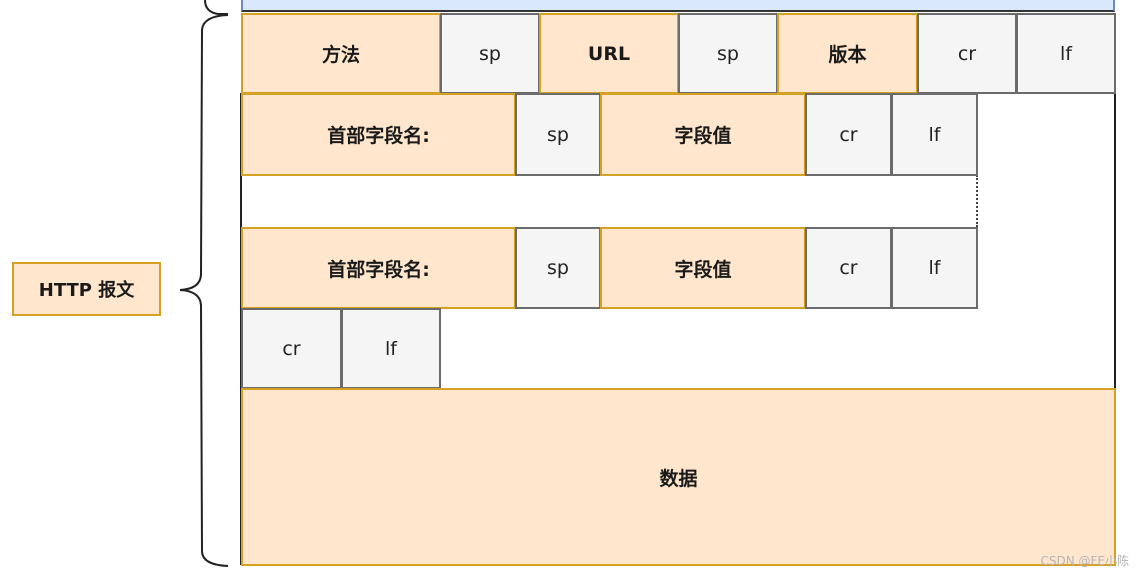 This screenshot has height=577, width=1139. What do you see at coordinates (1115, 241) in the screenshot?
I see `message-frame-right` at bounding box center [1115, 241].